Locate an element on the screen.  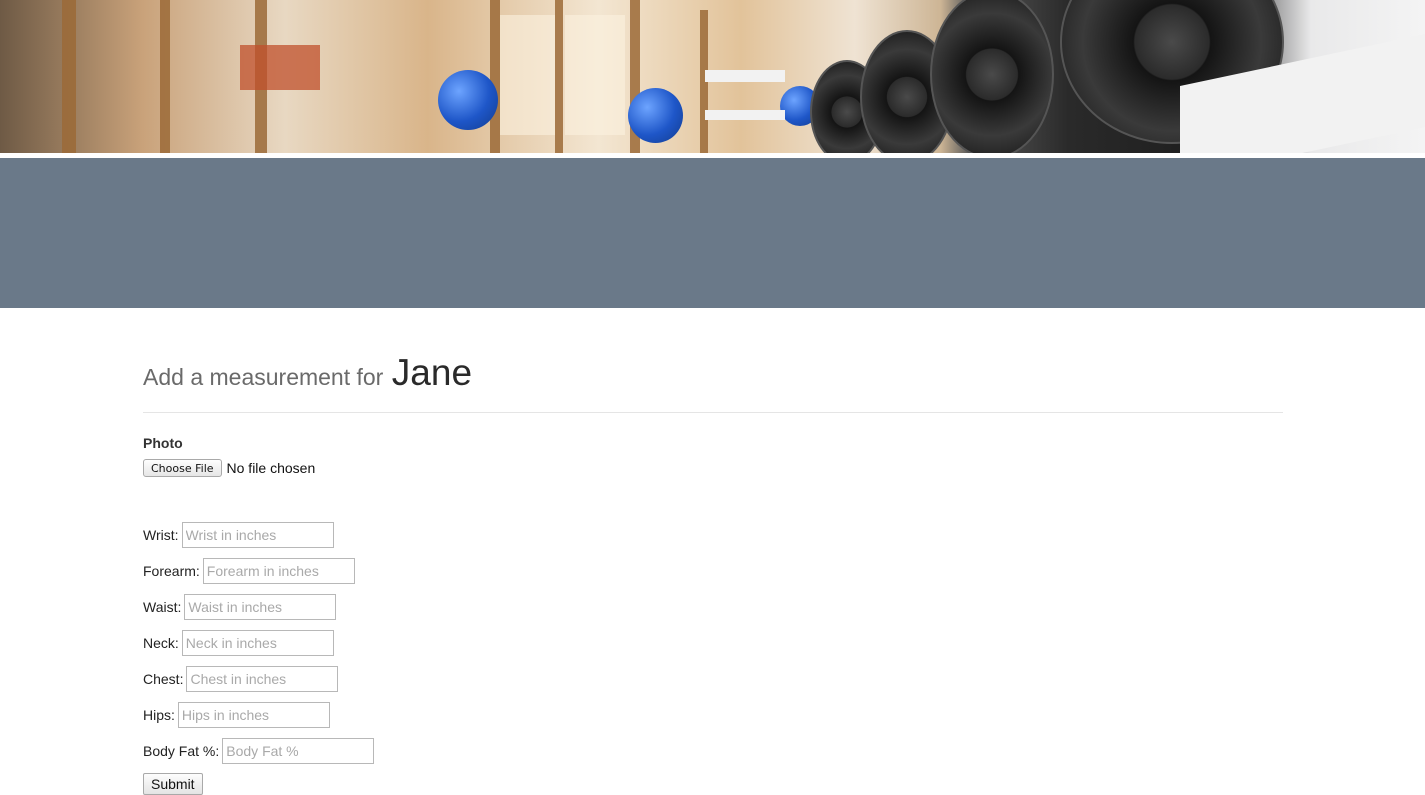
body-fat-row: Body Fat %: is located at coordinates (713, 751).